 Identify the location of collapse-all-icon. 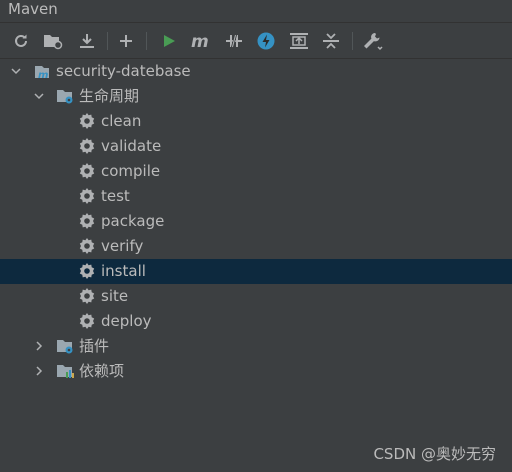
(331, 41).